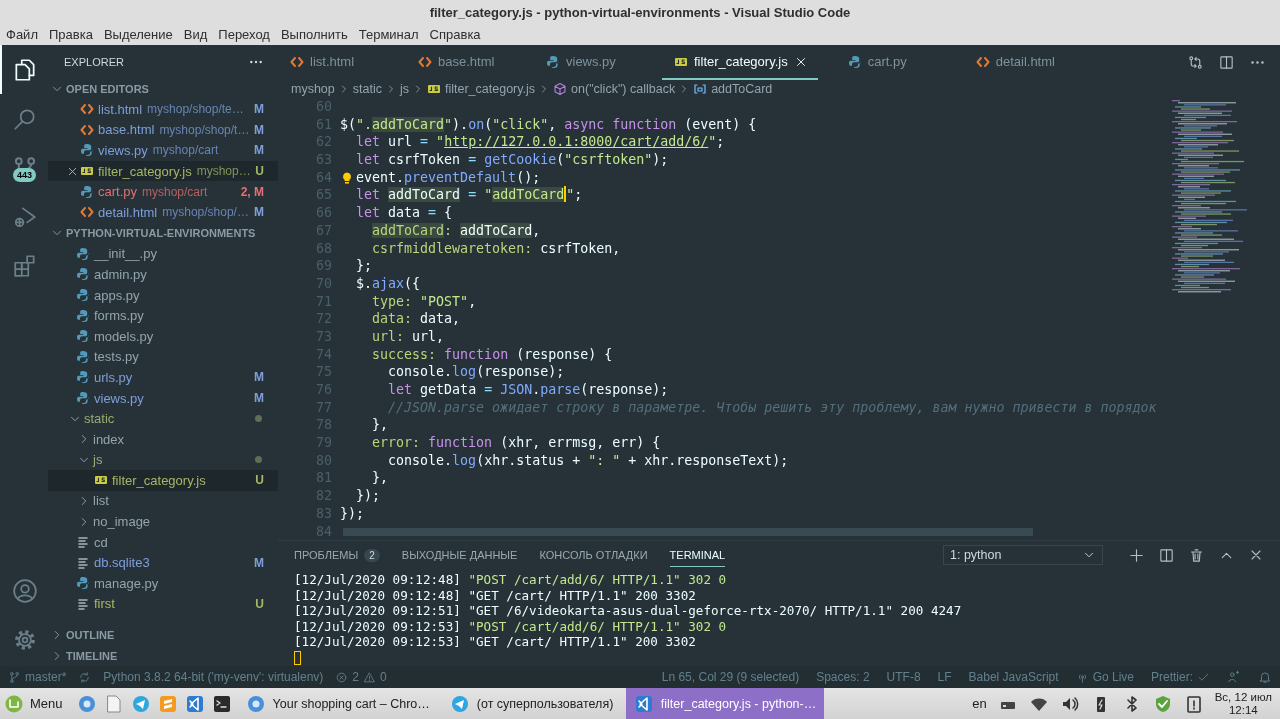 This screenshot has height=719, width=1280. Describe the element at coordinates (730, 677) in the screenshot. I see `status-item: Ln 65, Col 29 (9 selected)` at that location.